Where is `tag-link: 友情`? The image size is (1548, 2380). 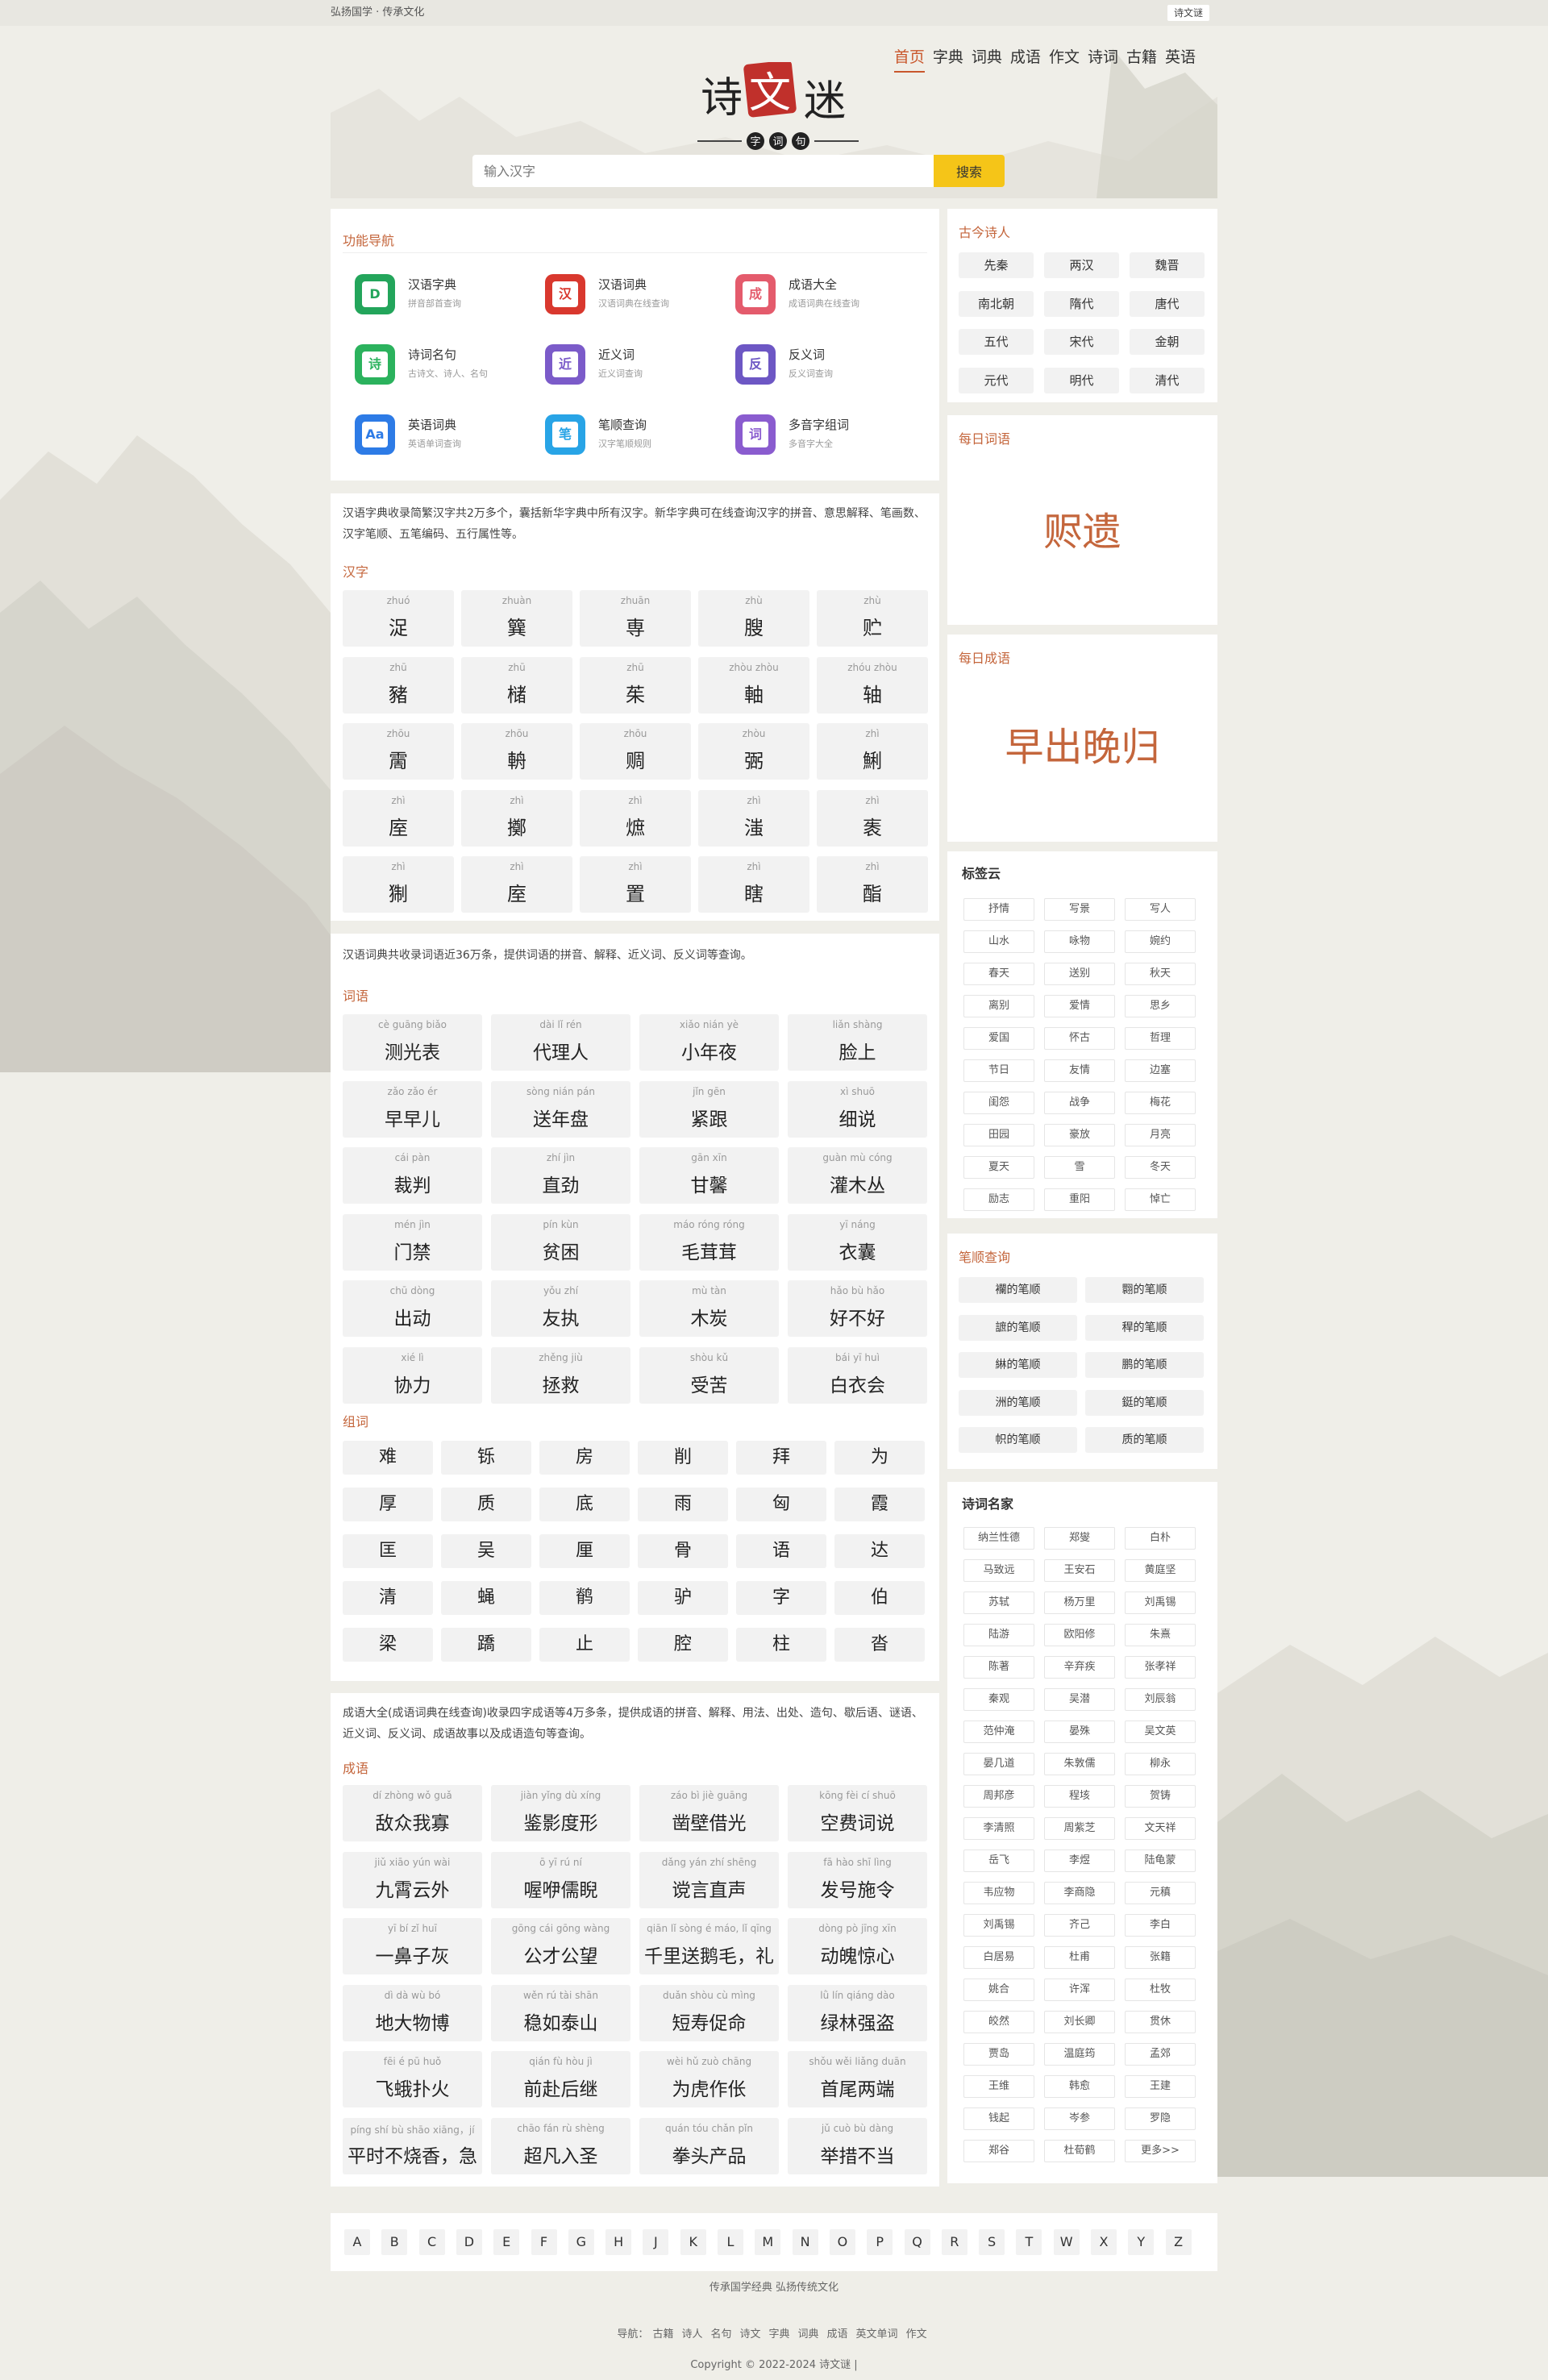 tag-link: 友情 is located at coordinates (1079, 1070).